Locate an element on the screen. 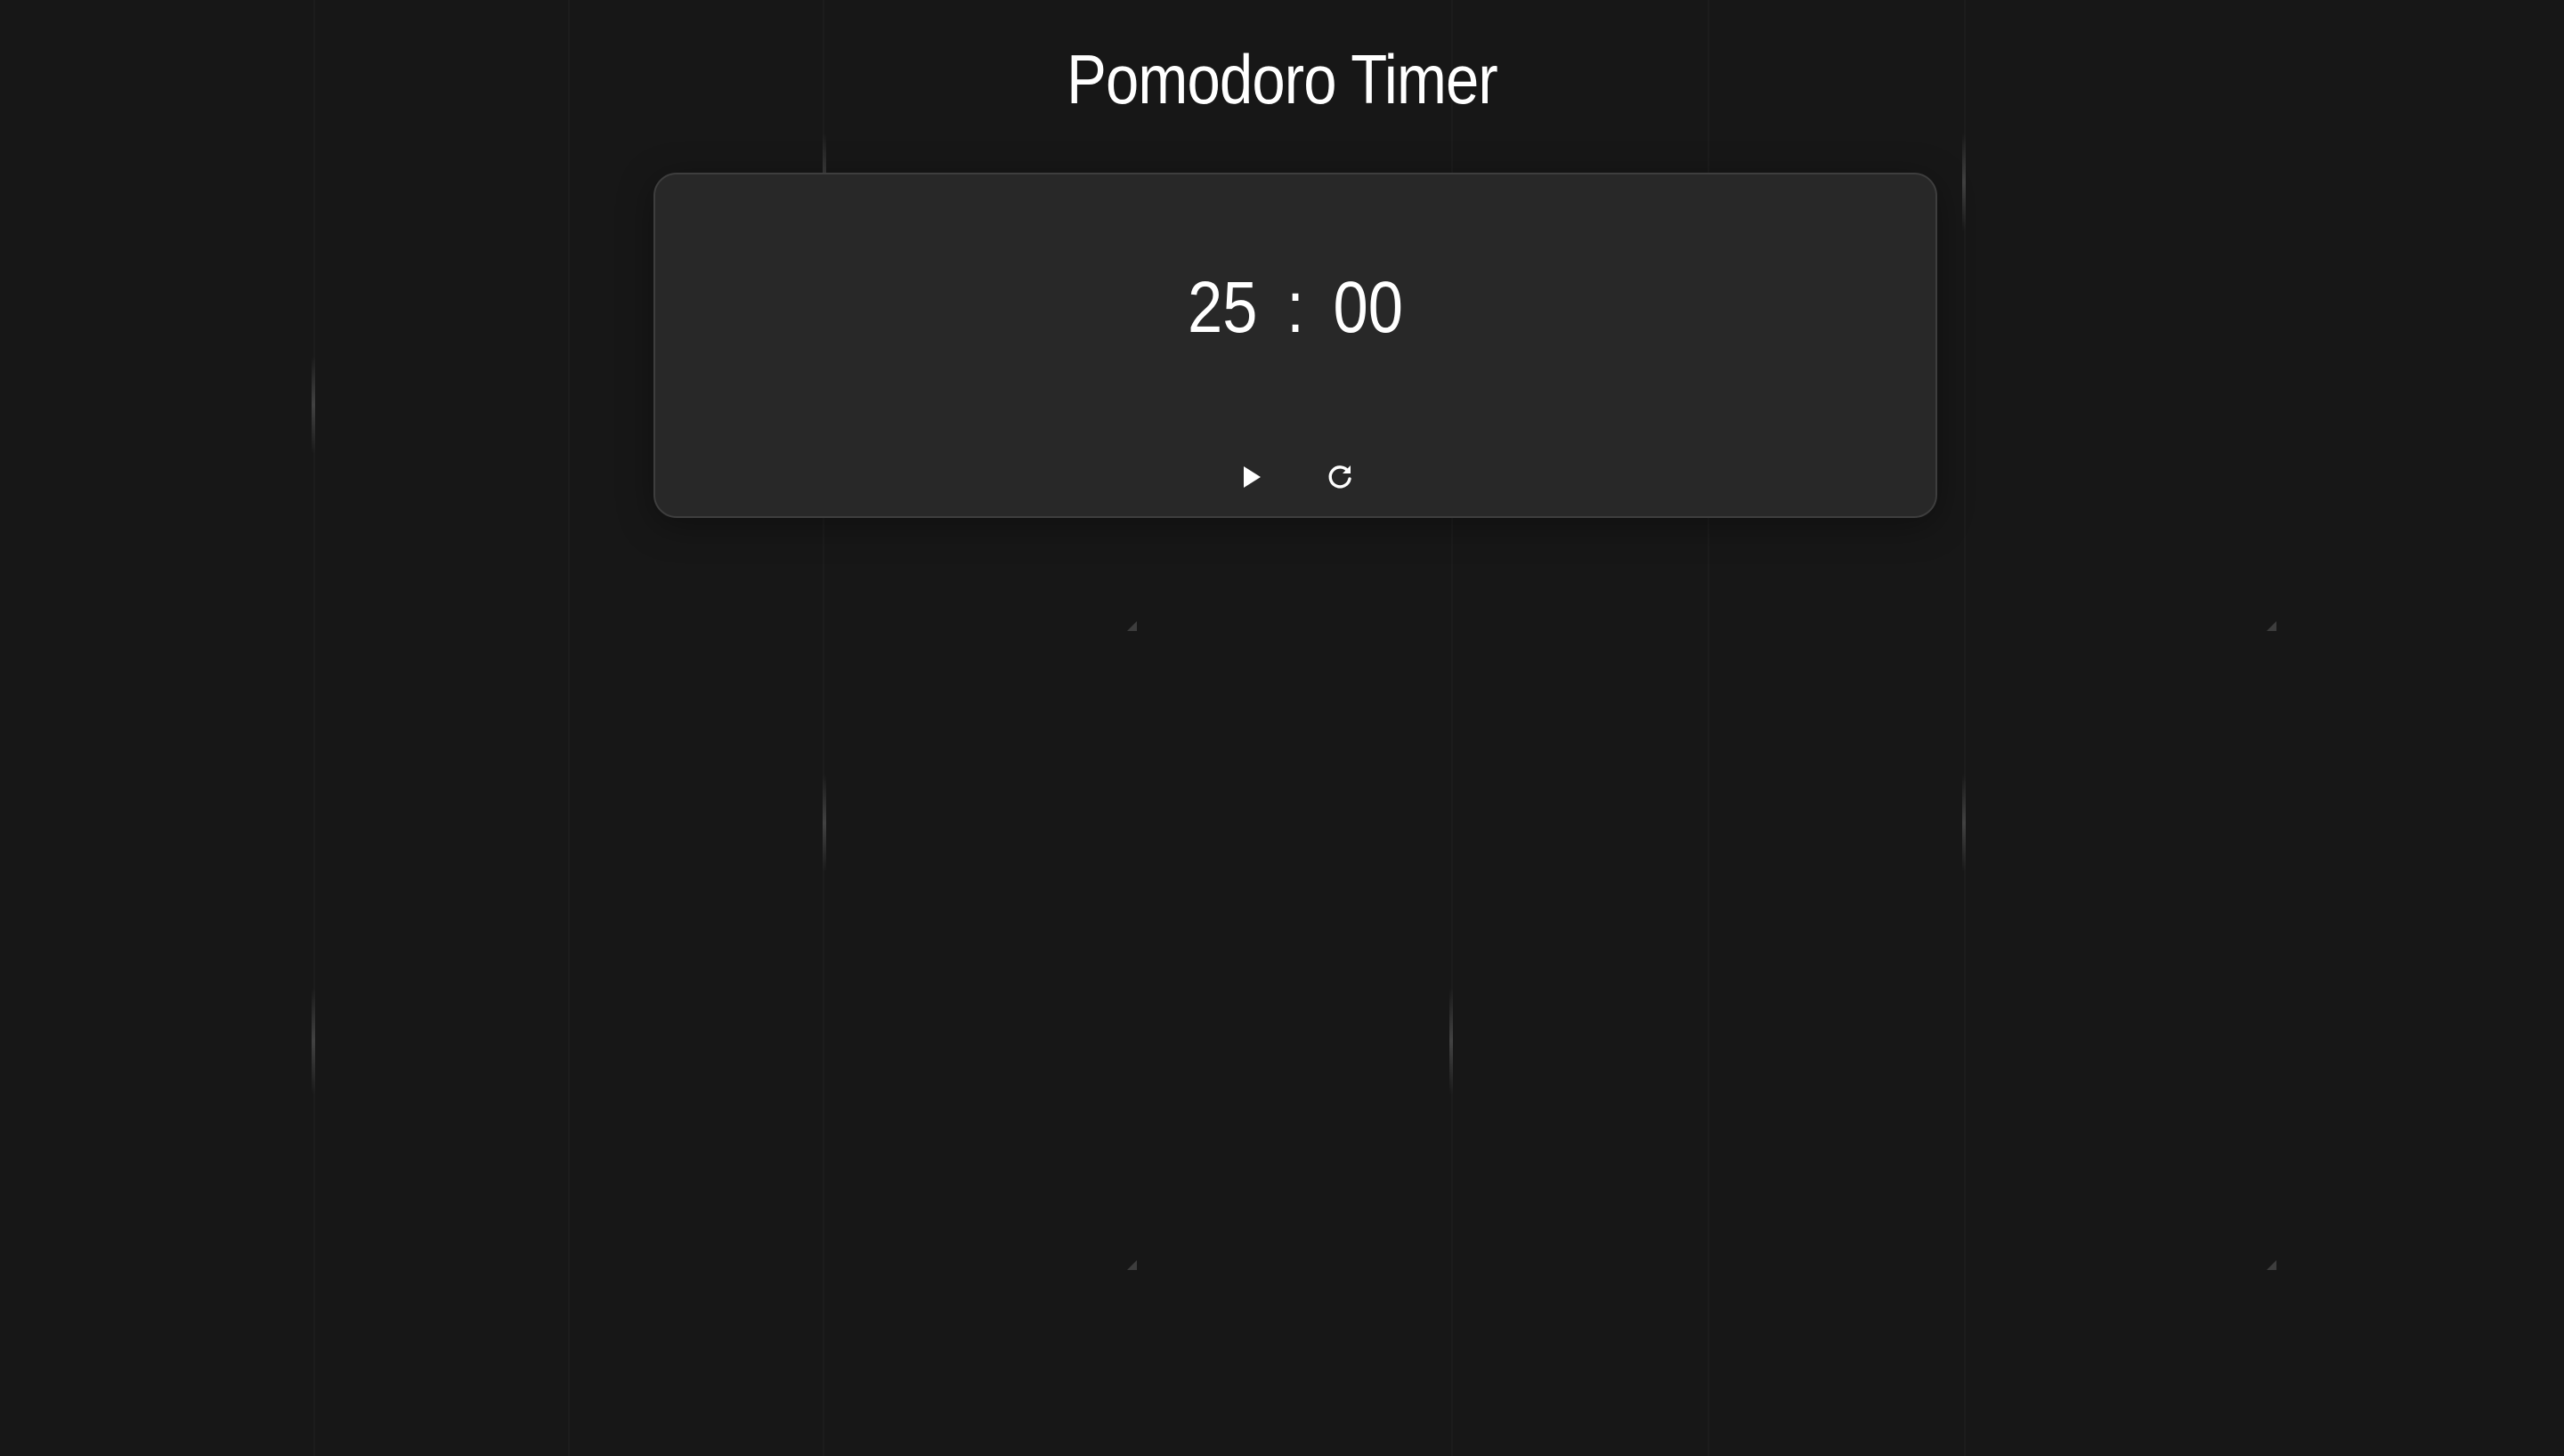 The image size is (2564, 1456). time-display: 25:00 is located at coordinates (1295, 307).